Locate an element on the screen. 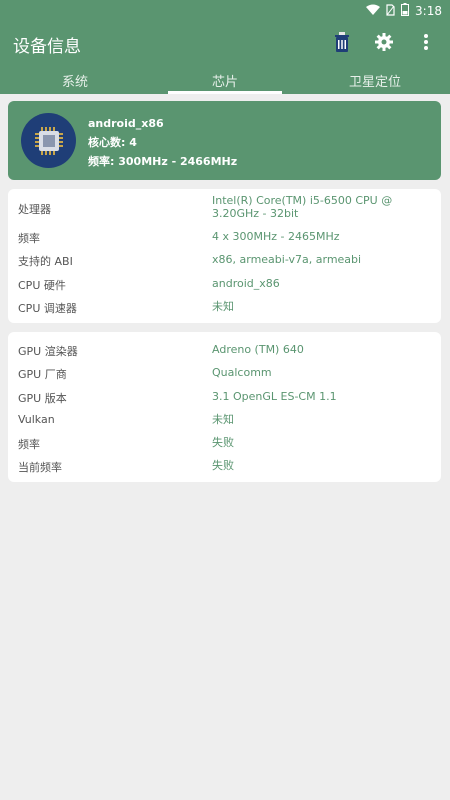  info-key: GPU 版本 is located at coordinates (42, 398).